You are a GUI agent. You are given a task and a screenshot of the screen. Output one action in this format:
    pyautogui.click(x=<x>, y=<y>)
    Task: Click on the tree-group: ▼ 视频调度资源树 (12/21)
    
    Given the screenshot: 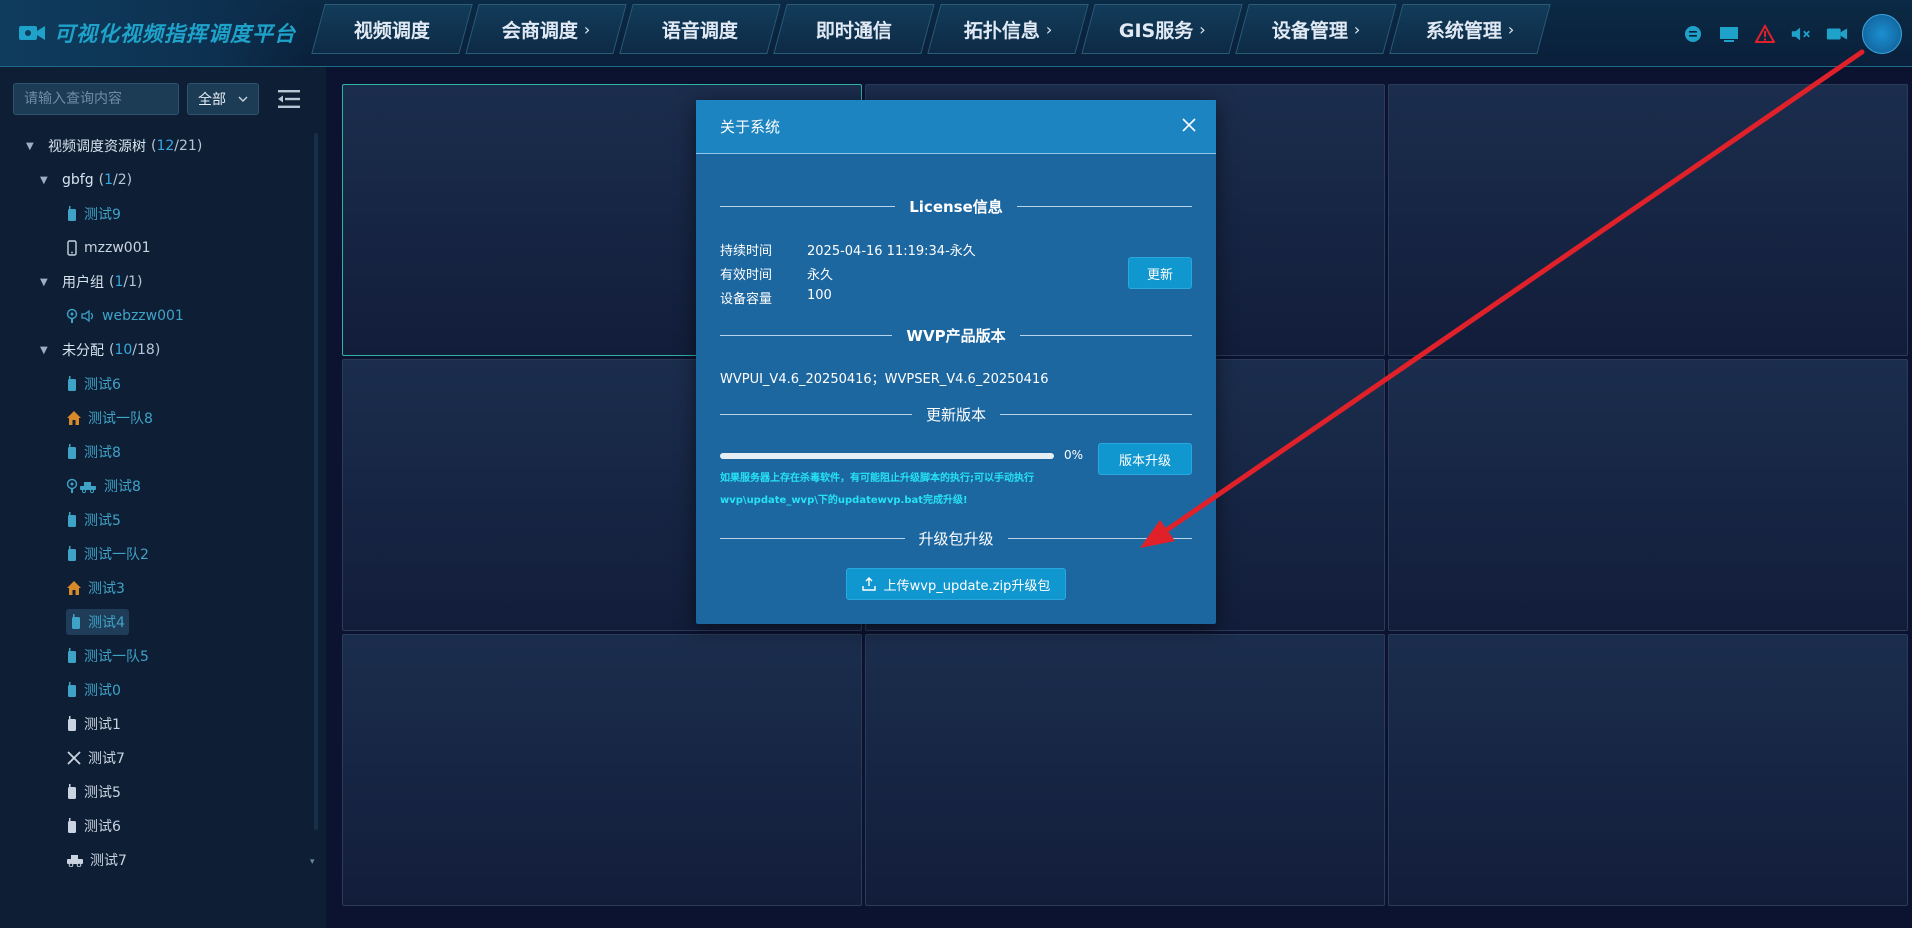 What is the action you would take?
    pyautogui.click(x=158, y=146)
    